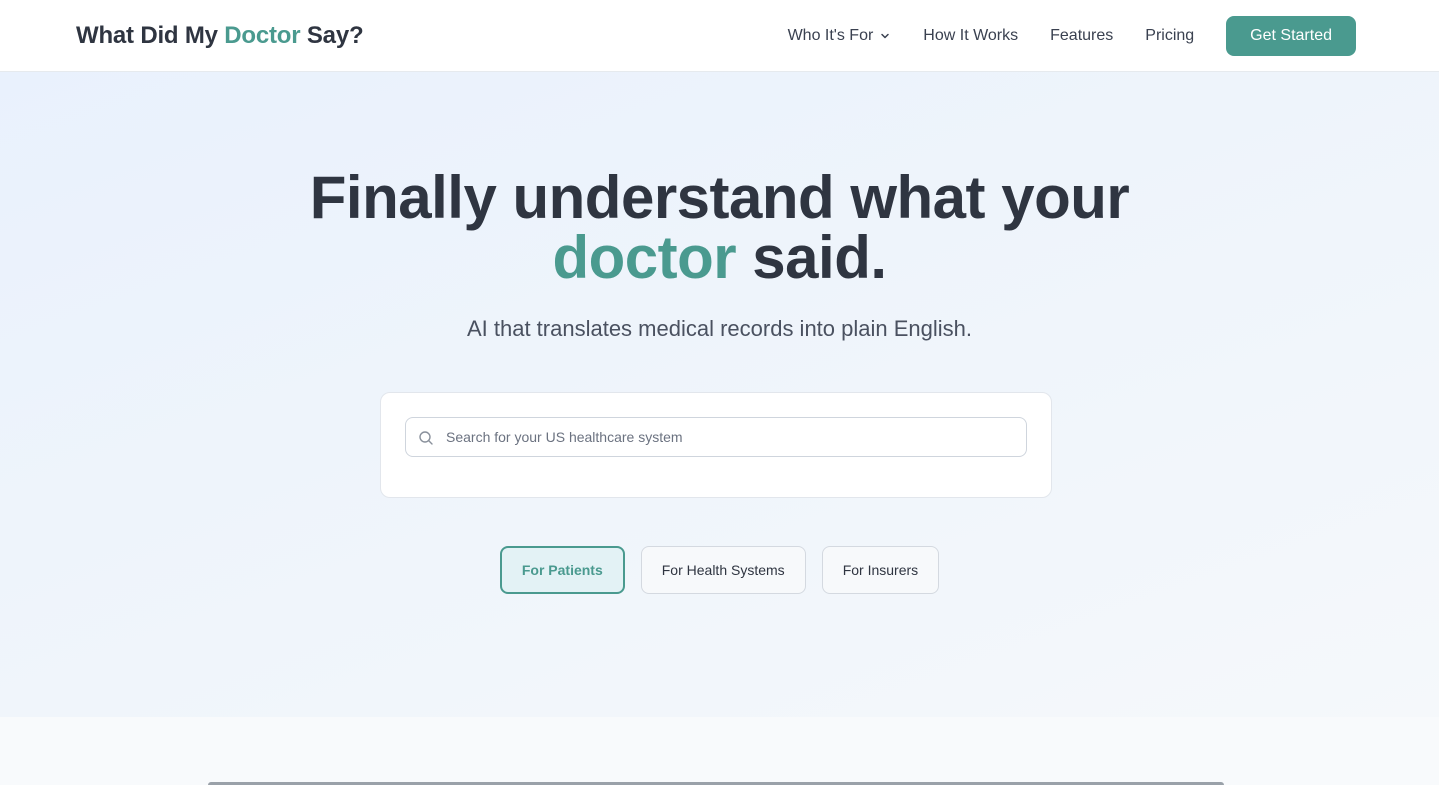 This screenshot has height=785, width=1439. I want to click on search-card, so click(716, 445).